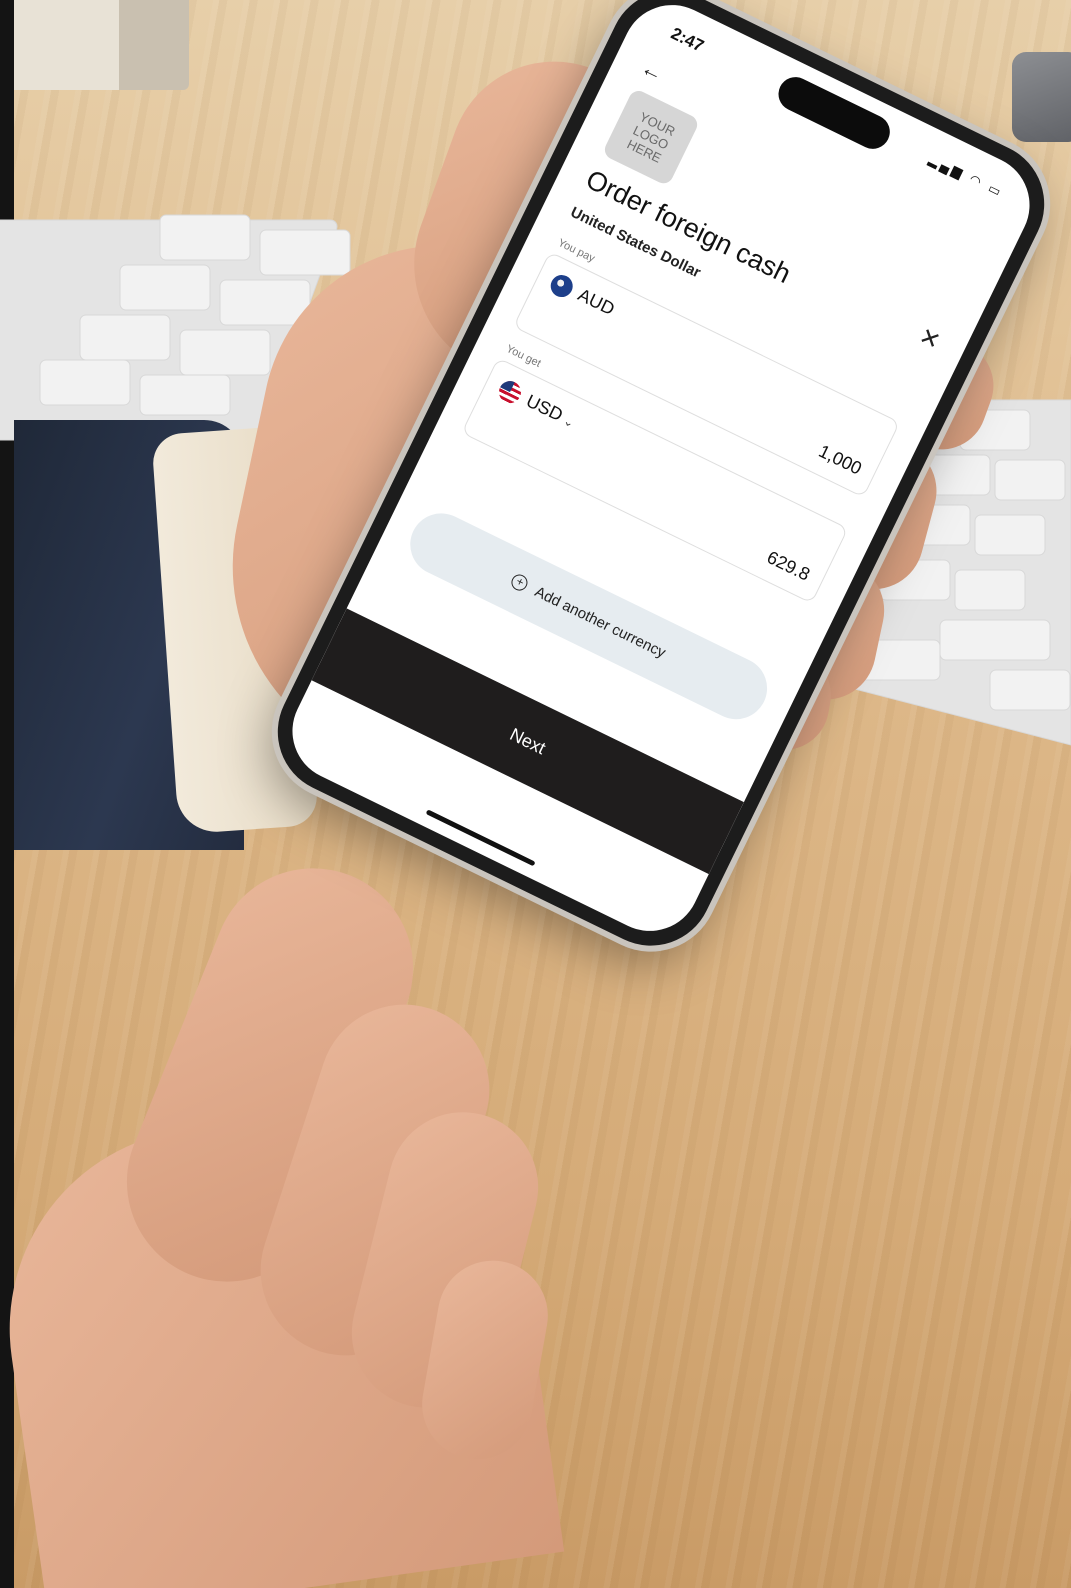 This screenshot has width=1071, height=1588. I want to click on usa-flag-icon, so click(510, 392).